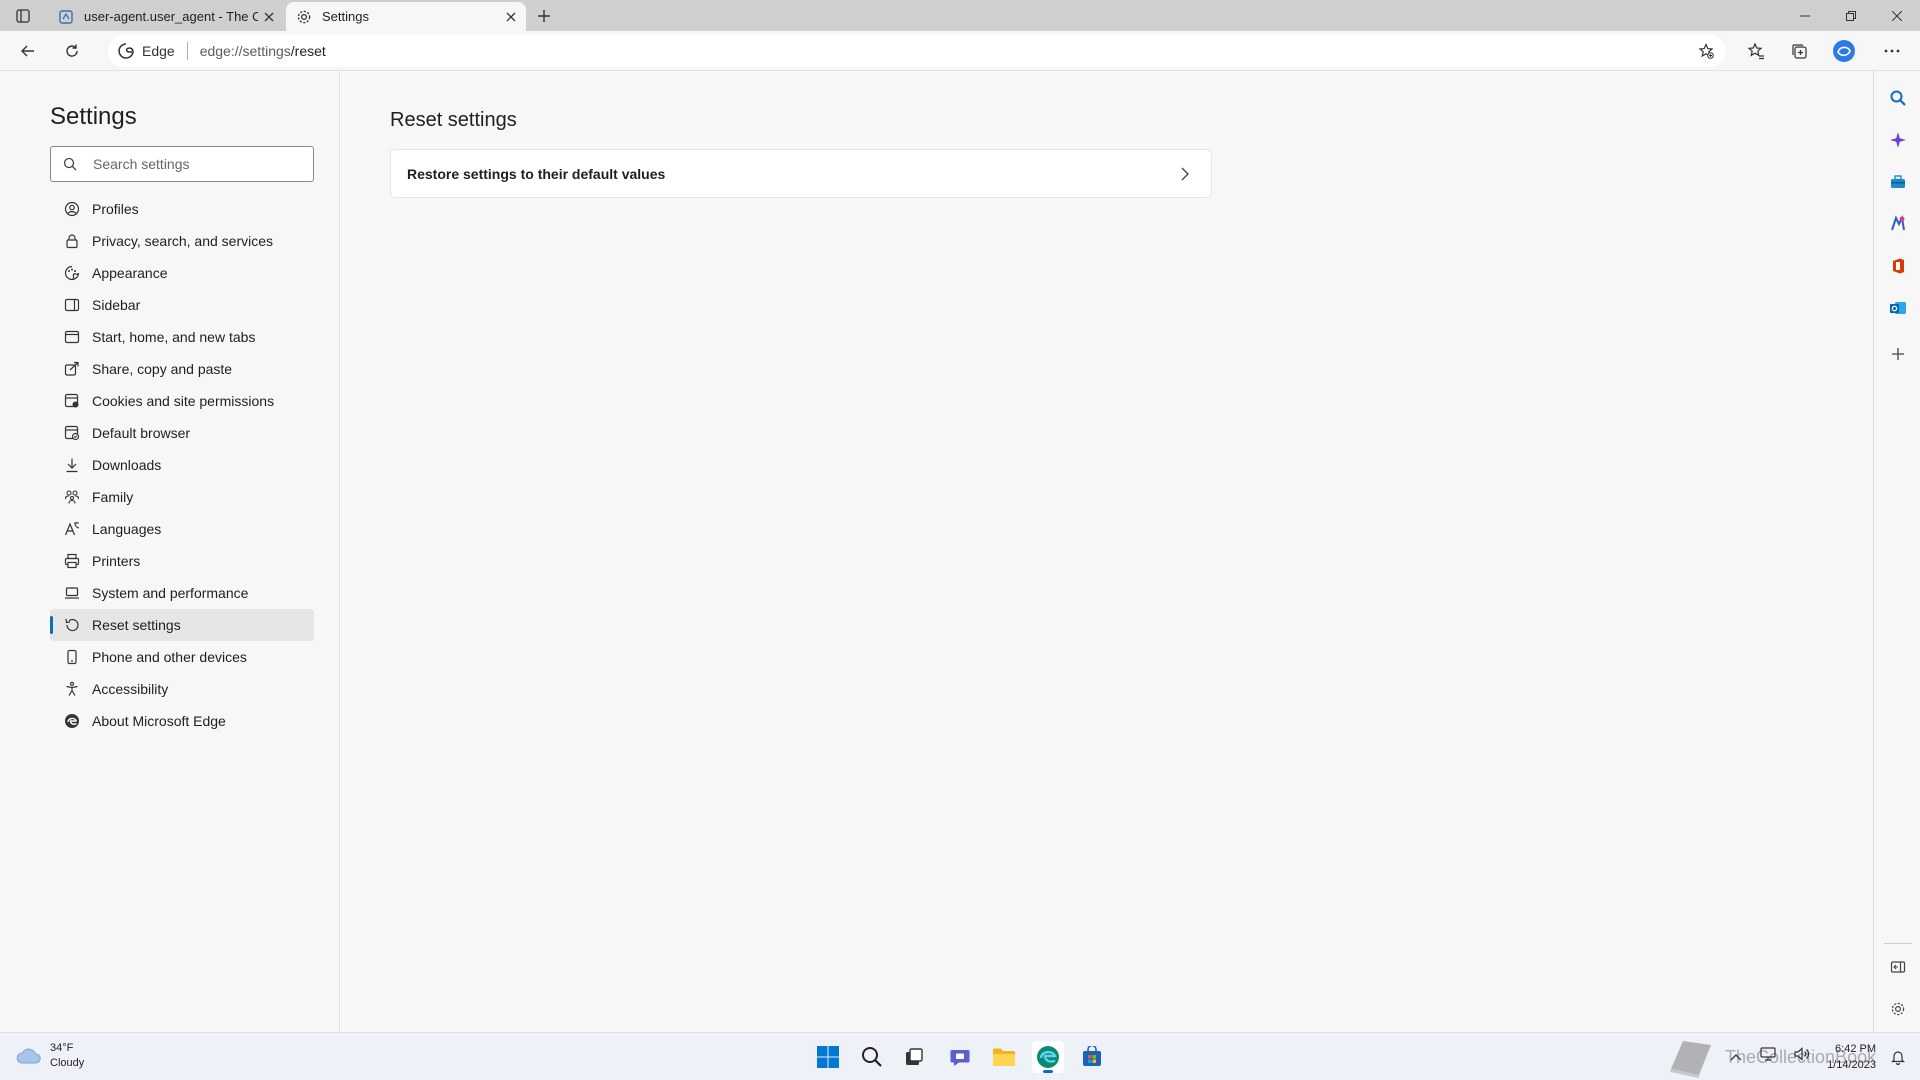 This screenshot has width=1920, height=1080. Describe the element at coordinates (72, 305) in the screenshot. I see `sidebar-icon` at that location.